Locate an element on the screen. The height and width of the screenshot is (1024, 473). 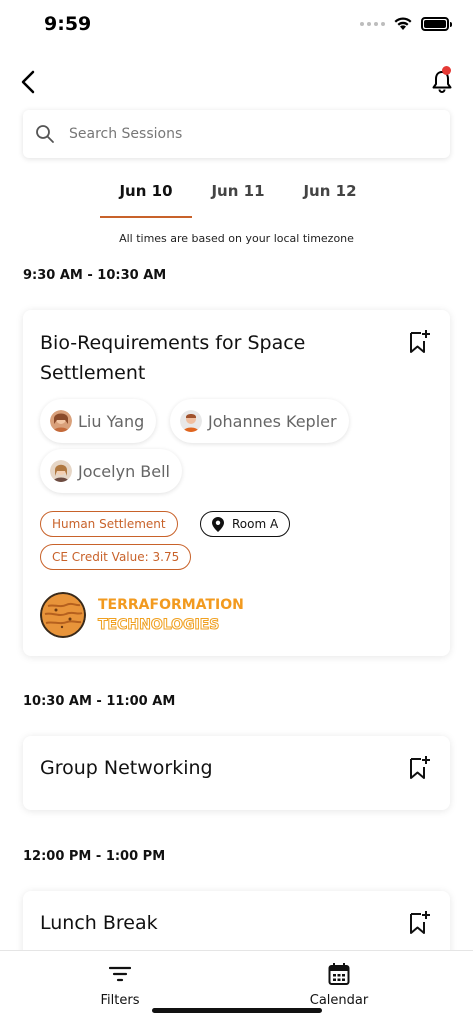
search-box is located at coordinates (236, 134).